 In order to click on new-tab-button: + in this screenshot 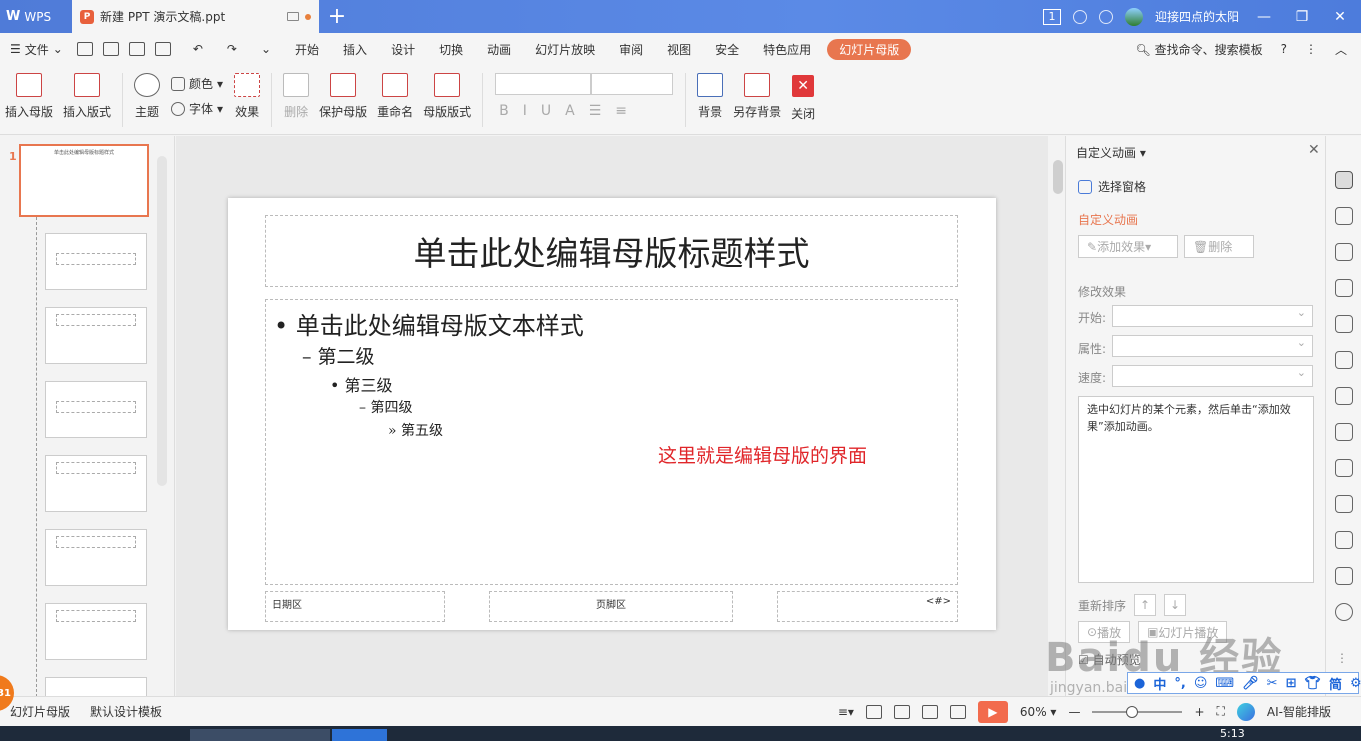, I will do `click(337, 16)`.